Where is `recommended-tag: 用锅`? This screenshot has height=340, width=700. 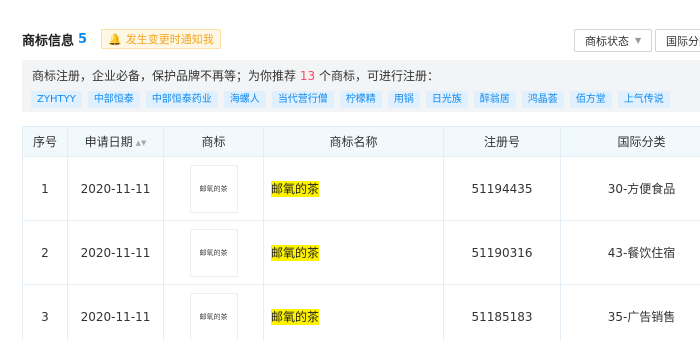 recommended-tag: 用锅 is located at coordinates (403, 99).